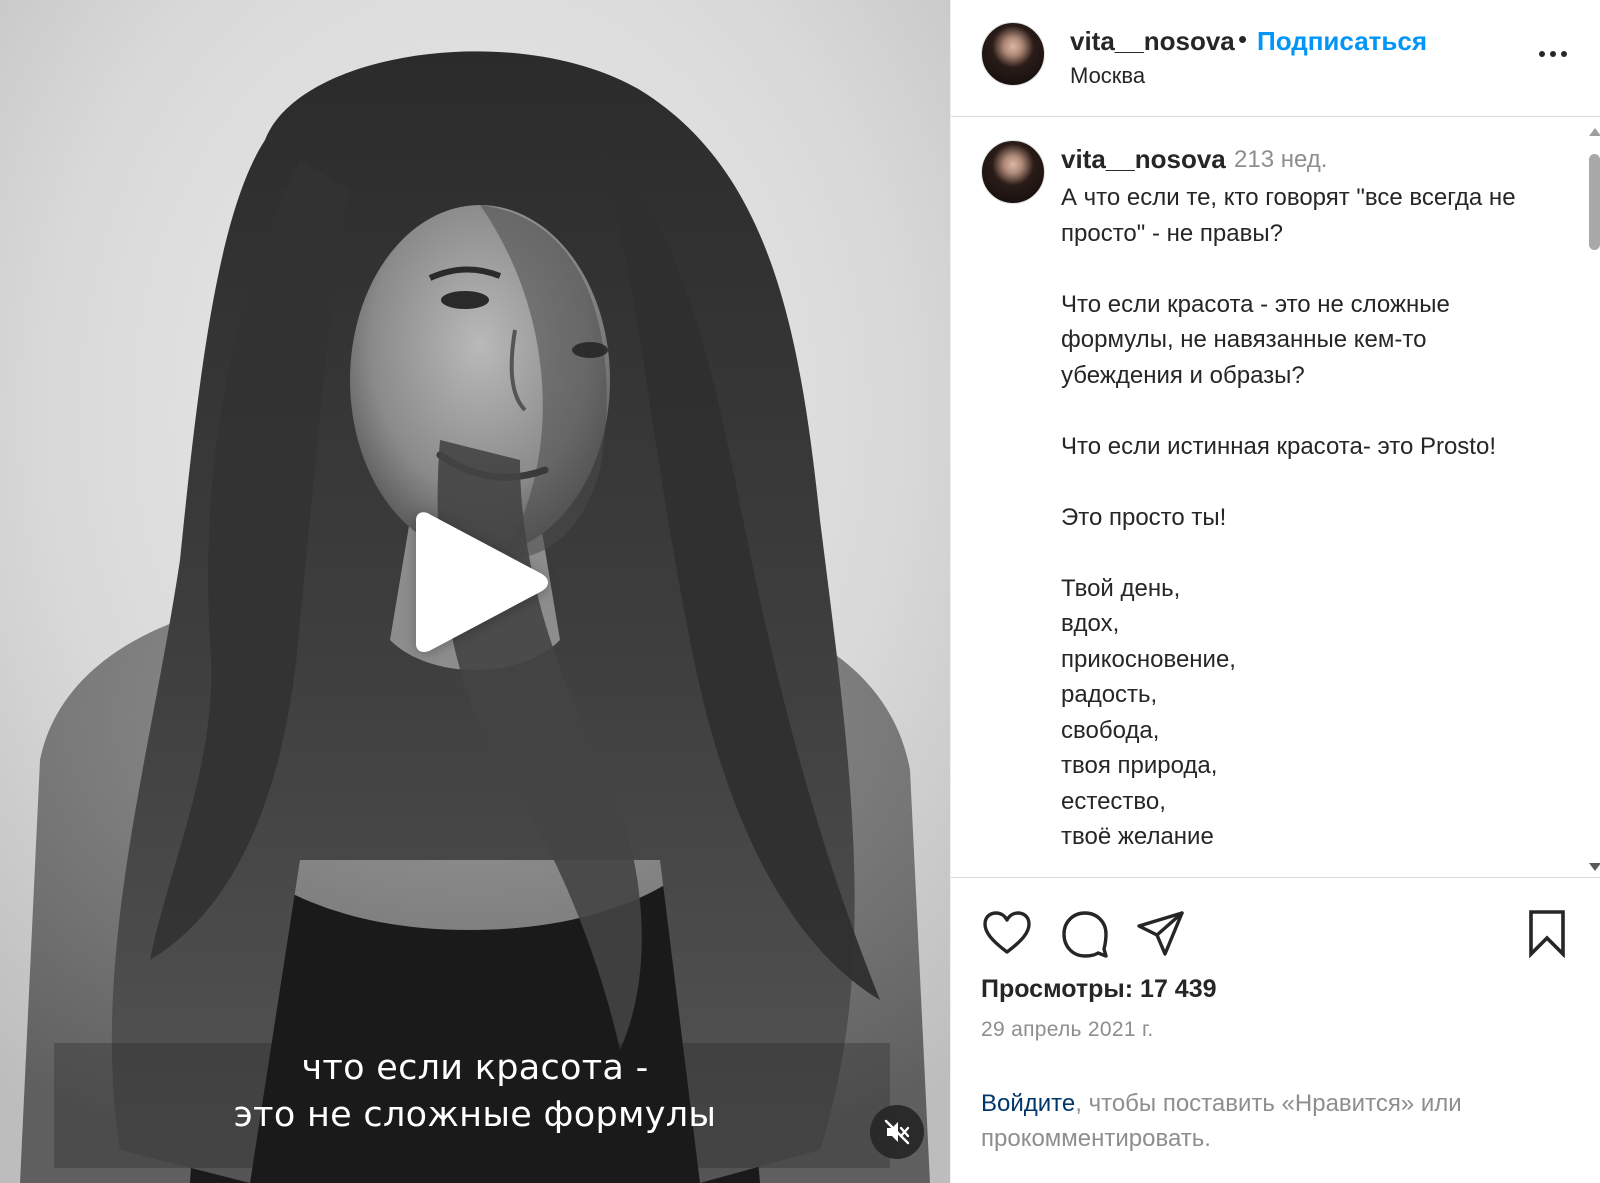 This screenshot has height=1183, width=1600. I want to click on views-count: Просмотры: 17 439, so click(1099, 989).